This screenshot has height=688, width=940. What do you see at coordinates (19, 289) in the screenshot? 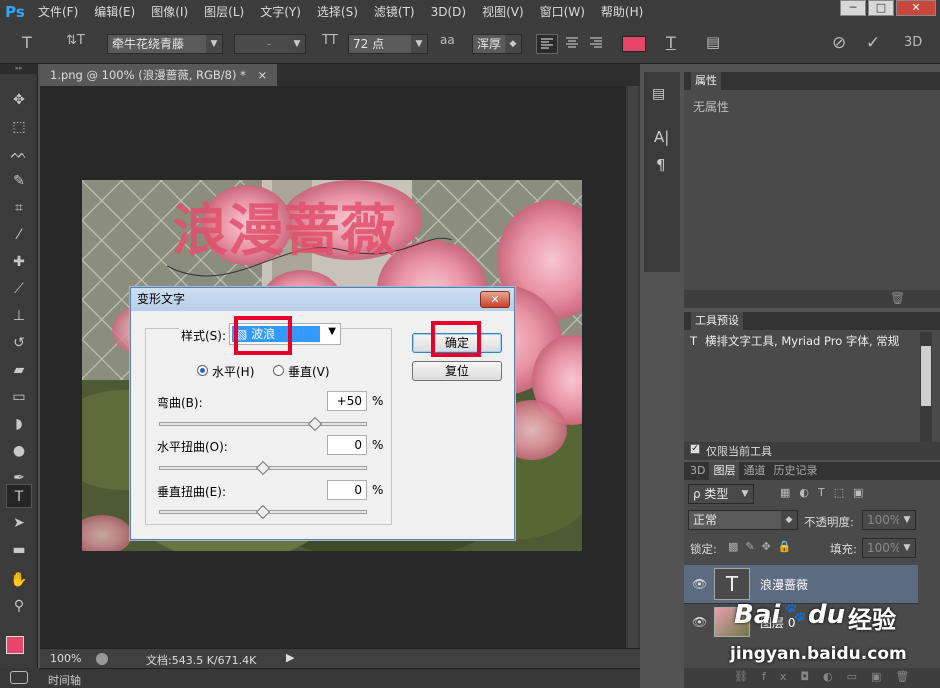
I see `brush-tool-icon: ⟋` at bounding box center [19, 289].